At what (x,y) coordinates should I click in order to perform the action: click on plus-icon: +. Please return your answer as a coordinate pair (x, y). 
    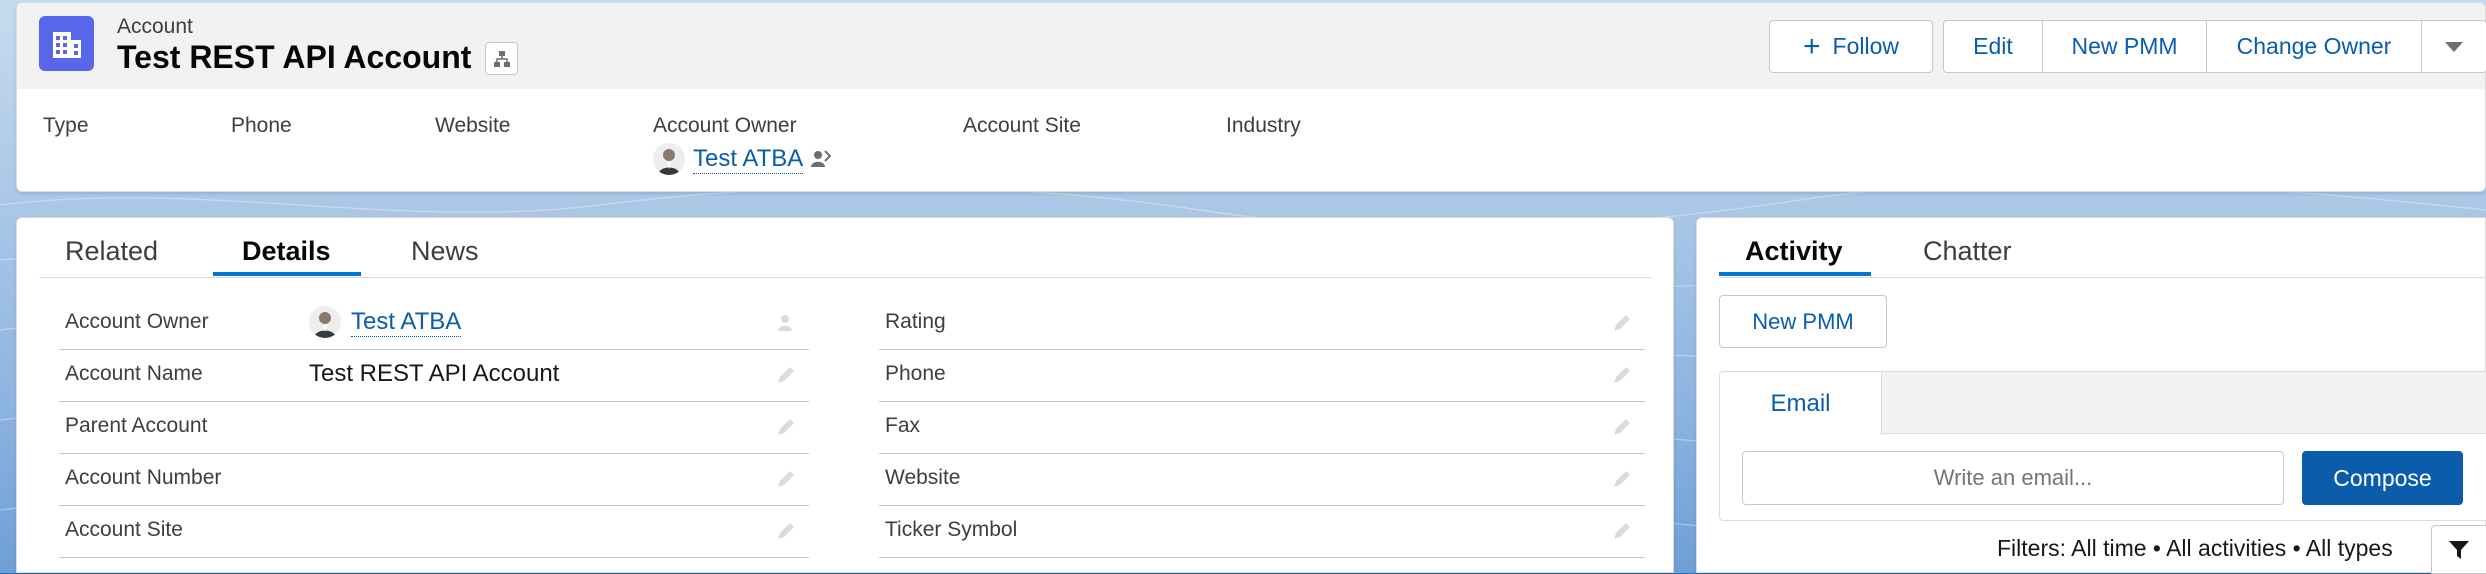
    Looking at the image, I should click on (1812, 46).